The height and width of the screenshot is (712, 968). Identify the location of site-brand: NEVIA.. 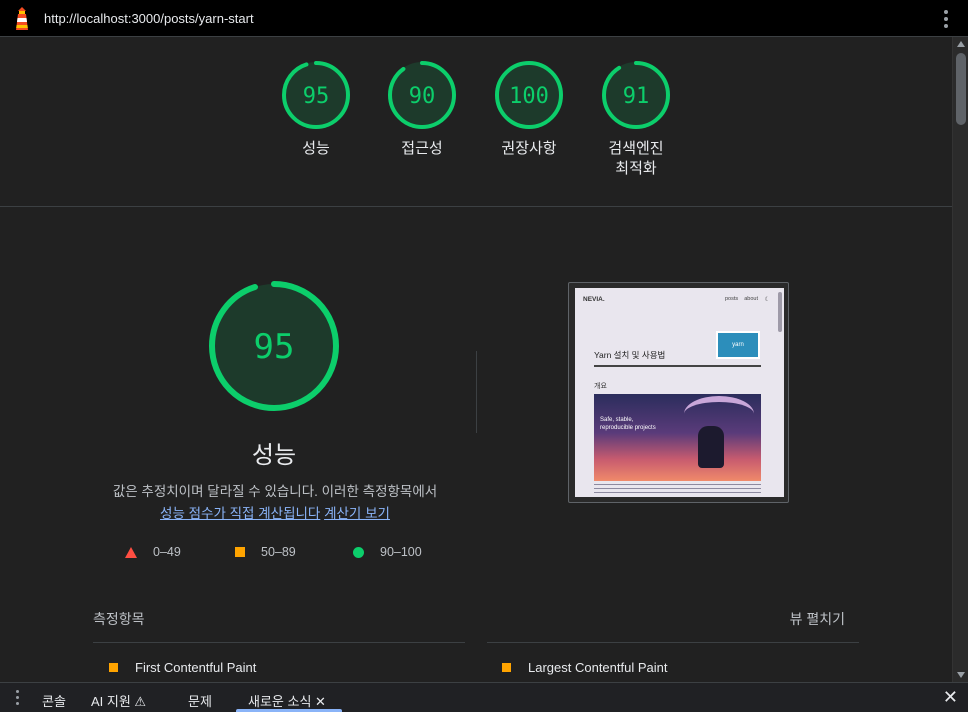
(594, 299).